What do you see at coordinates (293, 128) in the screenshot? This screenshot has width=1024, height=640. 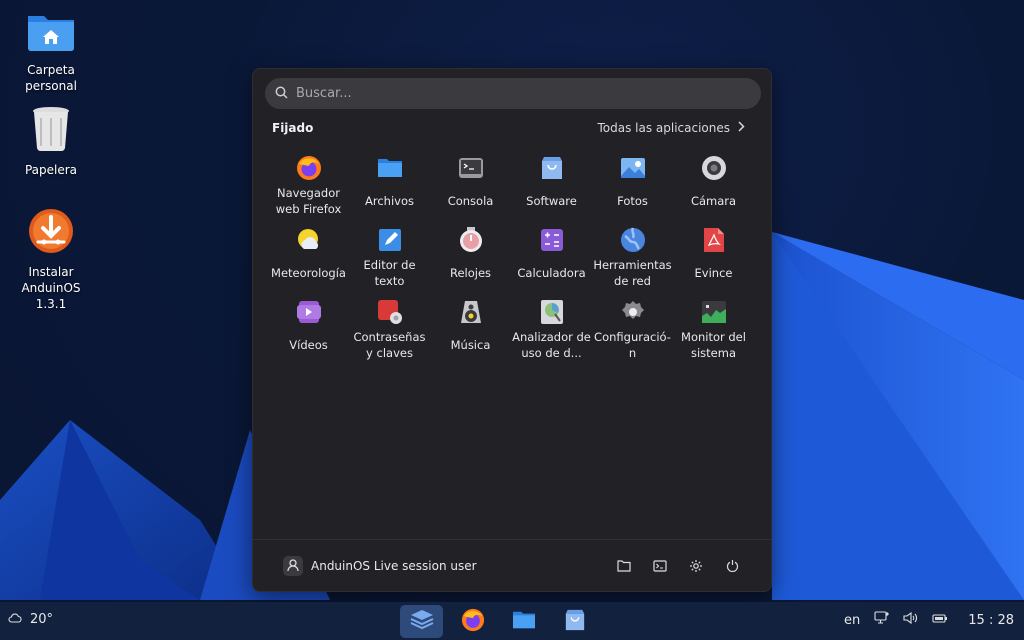 I see `pinned-section-title: Fijado` at bounding box center [293, 128].